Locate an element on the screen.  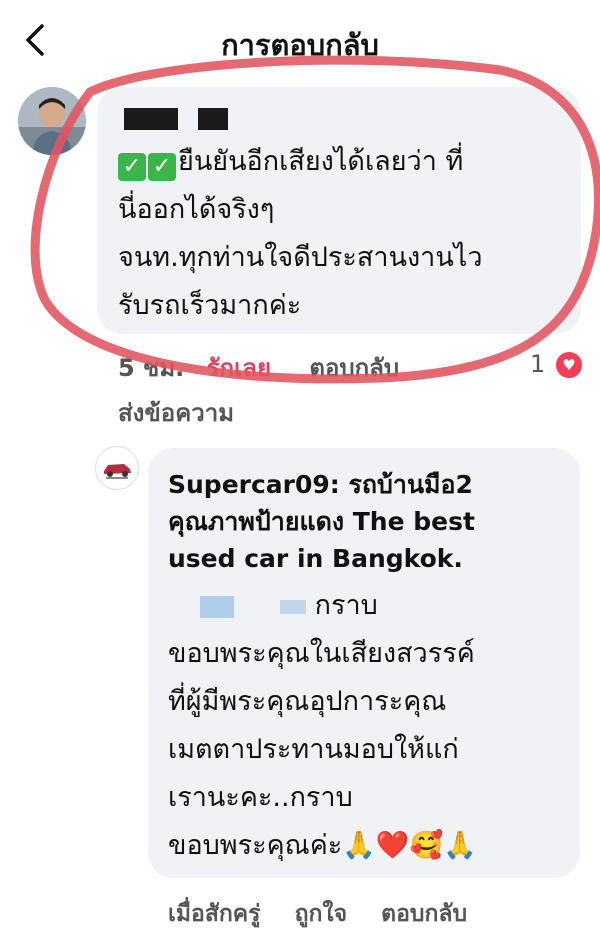
reply-actions: เมื่อสักครู่ ถูกใจ ตอบกลับ is located at coordinates (317, 914).